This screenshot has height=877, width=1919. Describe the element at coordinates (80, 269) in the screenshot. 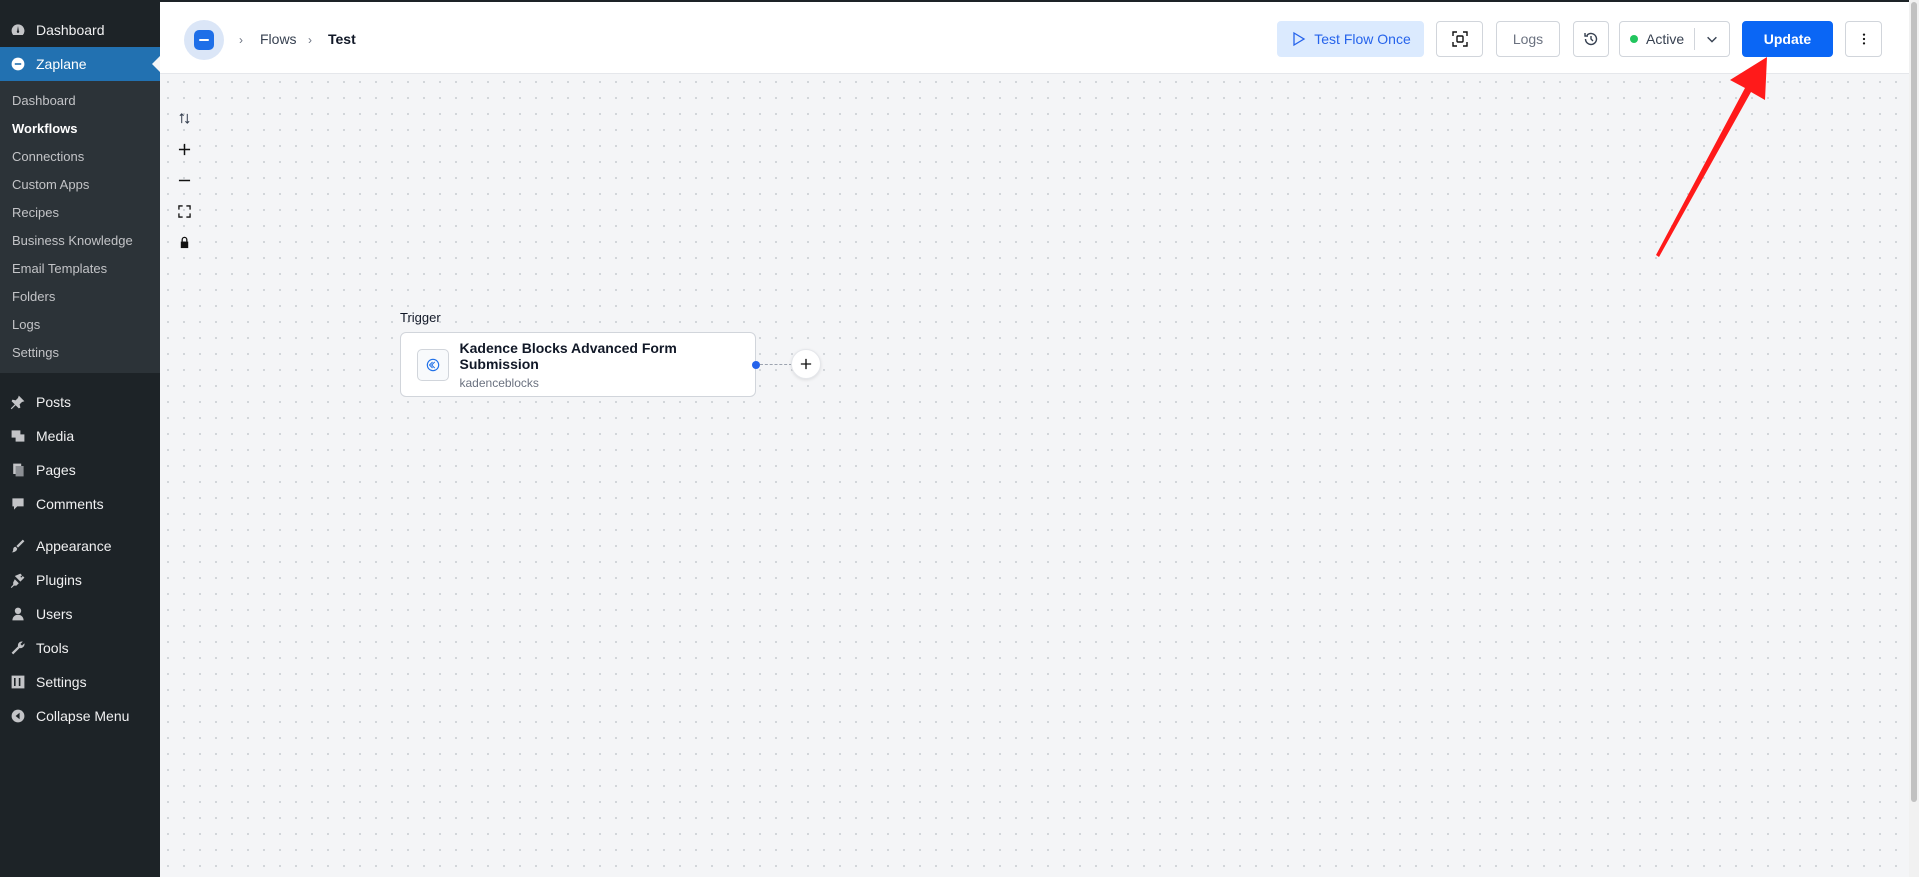

I see `submenu-item-email-templates: Email Templates` at that location.